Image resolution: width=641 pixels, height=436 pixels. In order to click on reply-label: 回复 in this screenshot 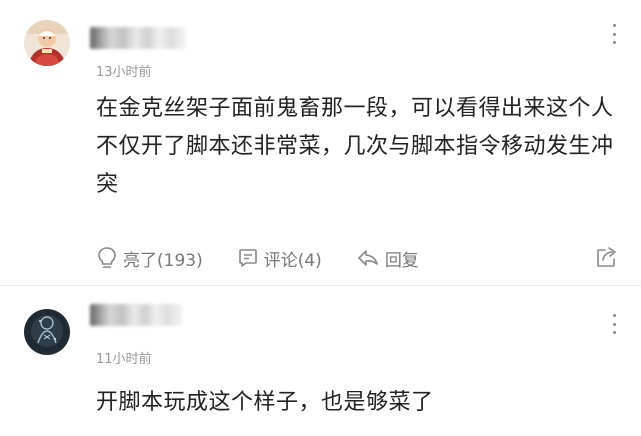, I will do `click(401, 260)`.